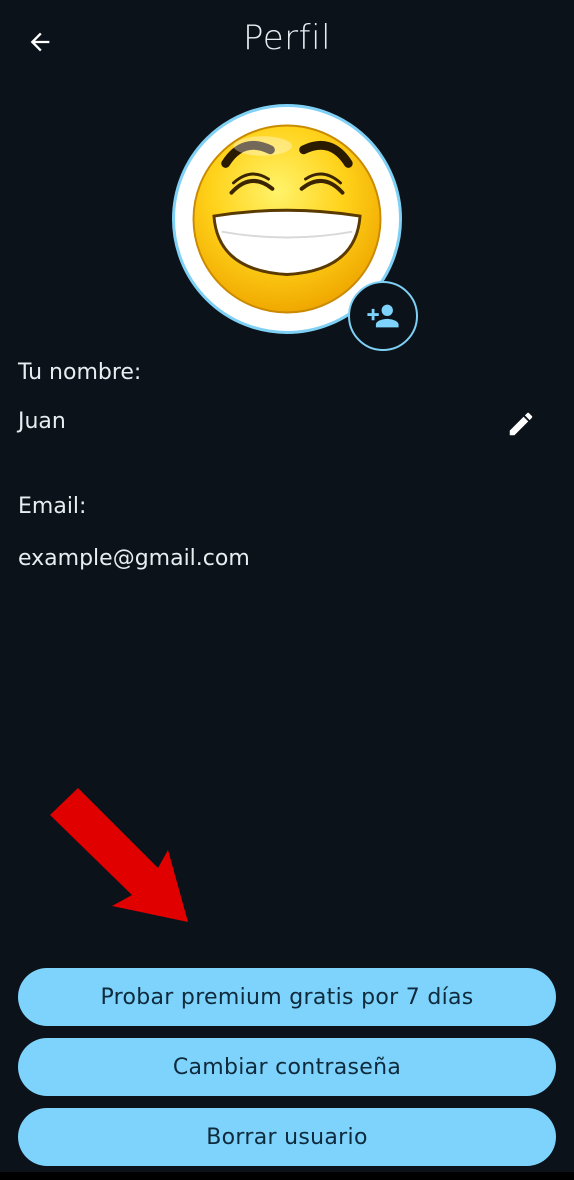 The height and width of the screenshot is (1180, 574). I want to click on edit-name-button, so click(521, 424).